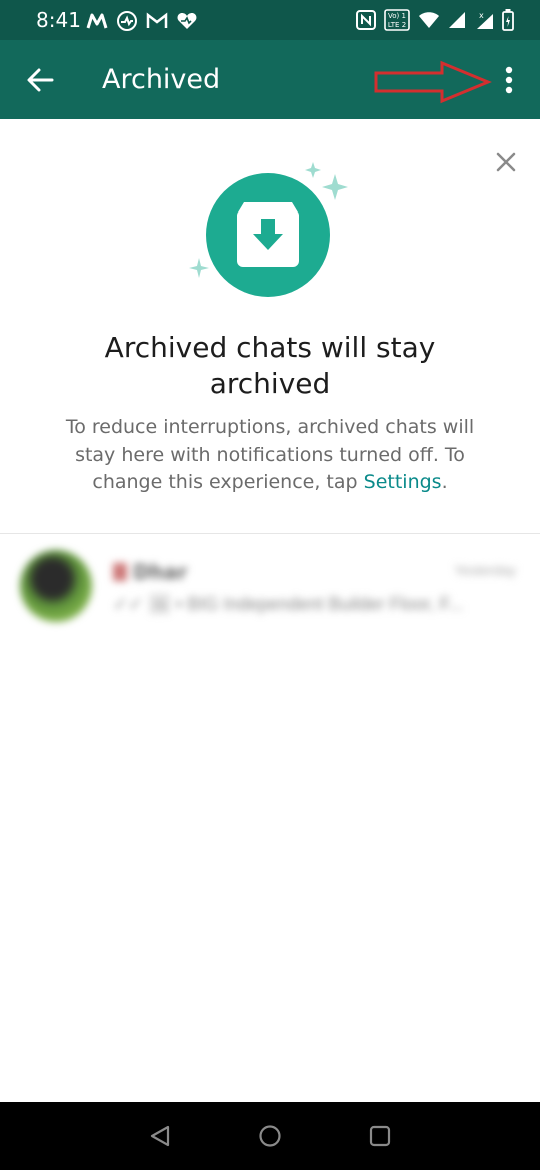  What do you see at coordinates (366, 20) in the screenshot?
I see `nfc-icon` at bounding box center [366, 20].